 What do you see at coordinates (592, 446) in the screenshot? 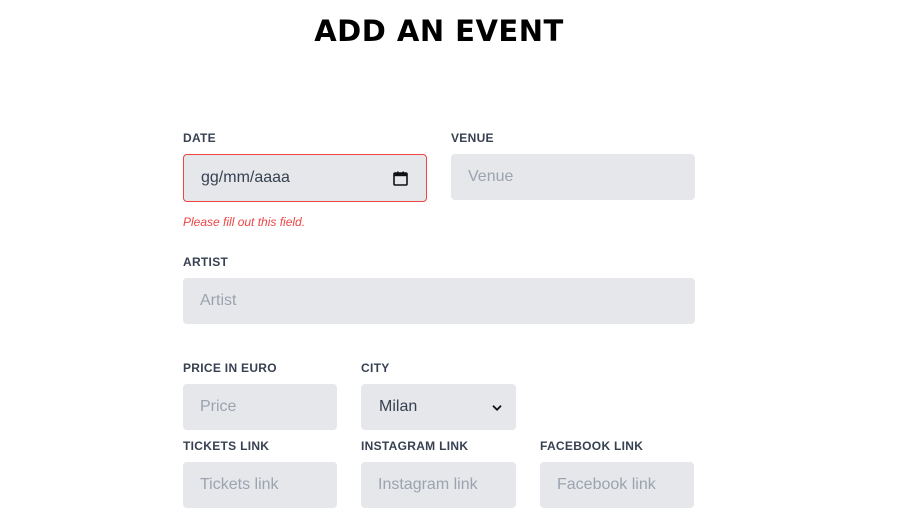
I see `facebook-link-label: FACEBOOK LINK` at bounding box center [592, 446].